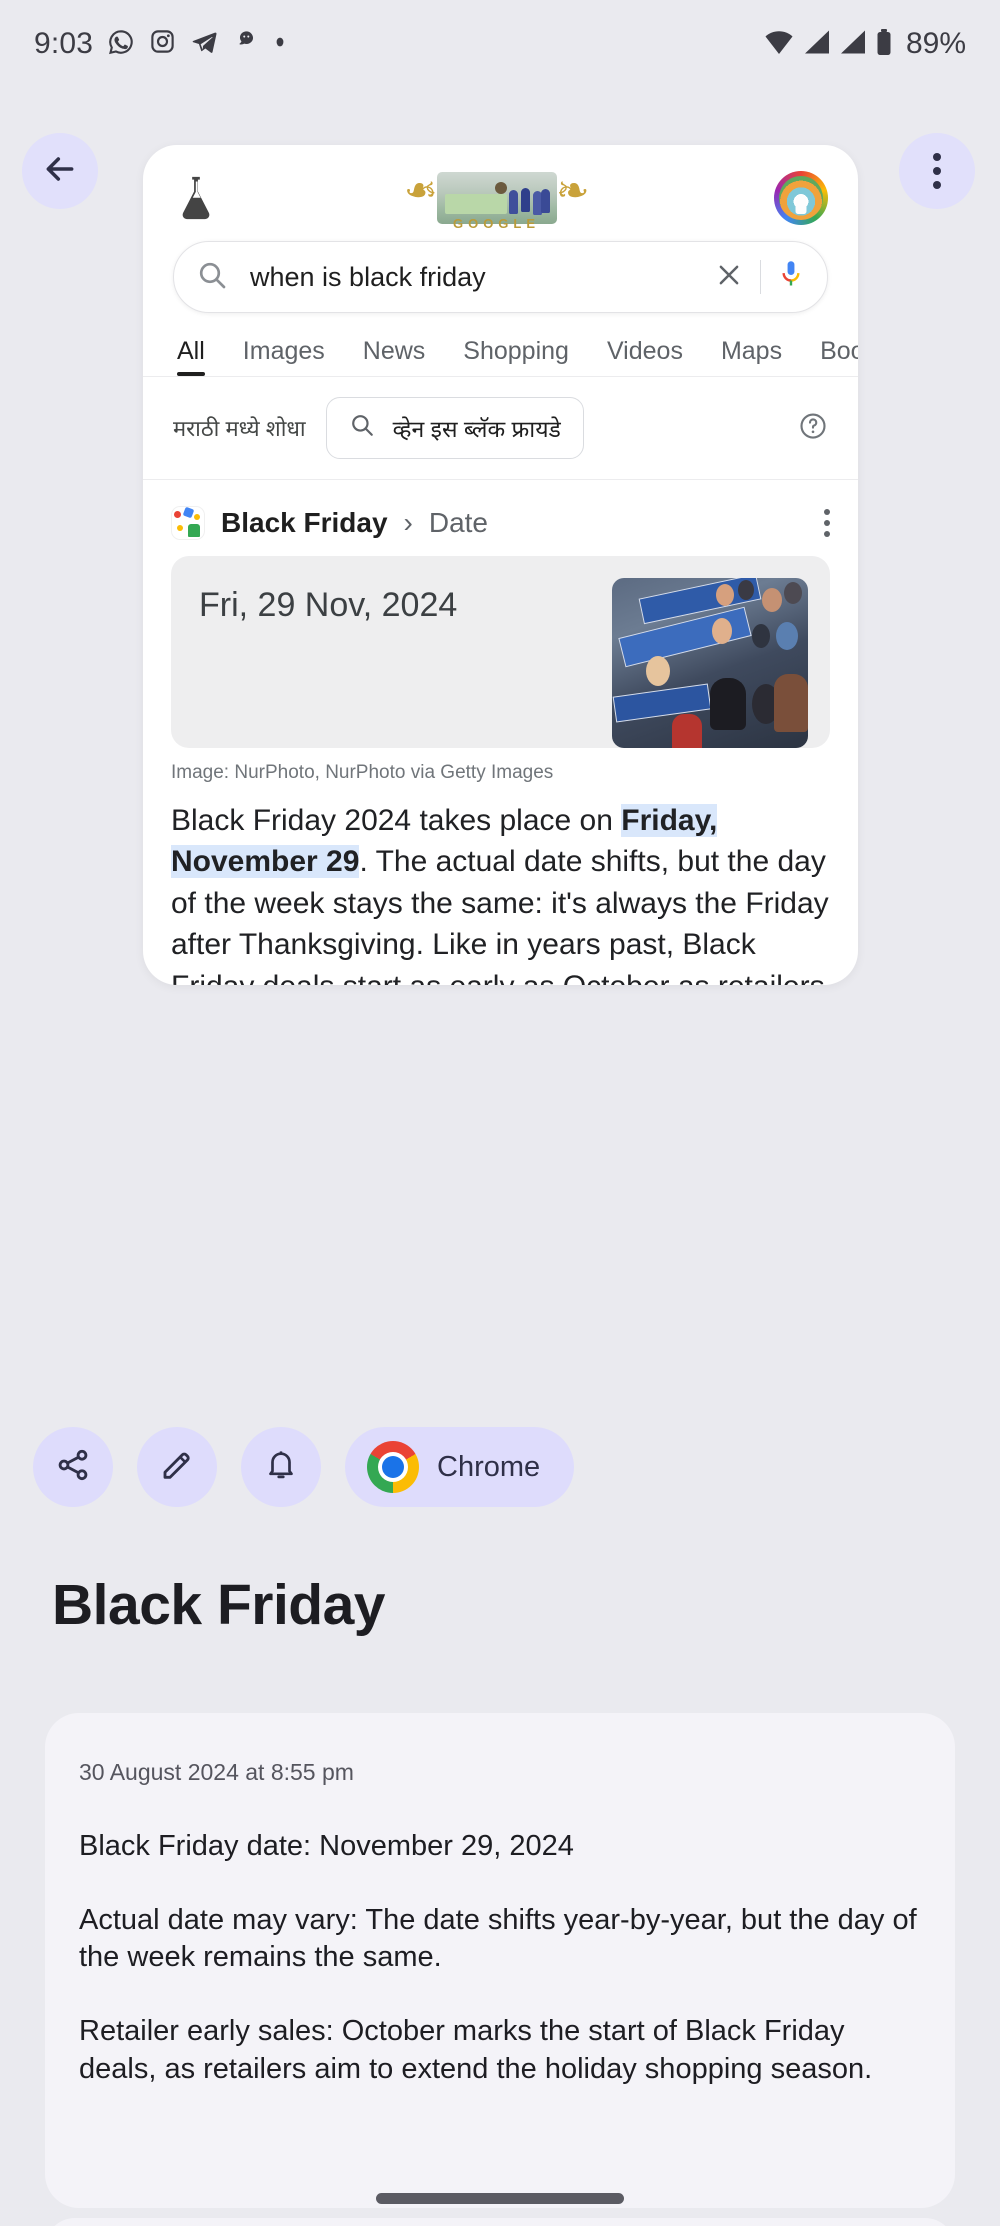  What do you see at coordinates (284, 356) in the screenshot?
I see `tab-images: Images` at bounding box center [284, 356].